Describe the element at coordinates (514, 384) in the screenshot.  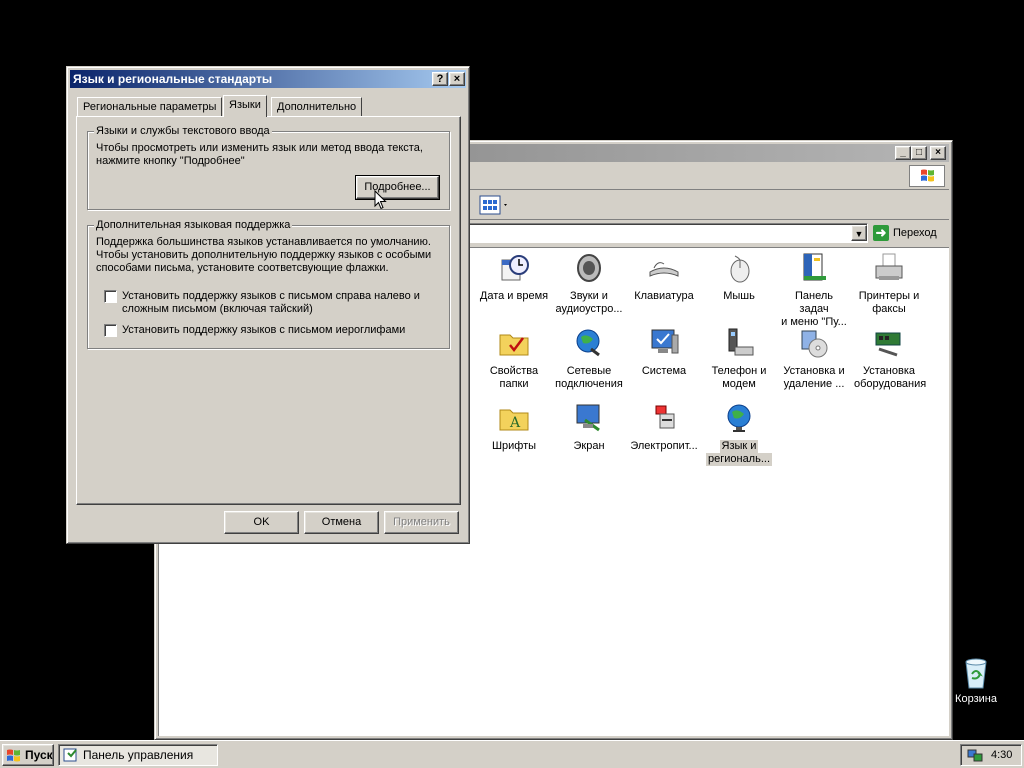
I see `cp-item-label: папки` at that location.